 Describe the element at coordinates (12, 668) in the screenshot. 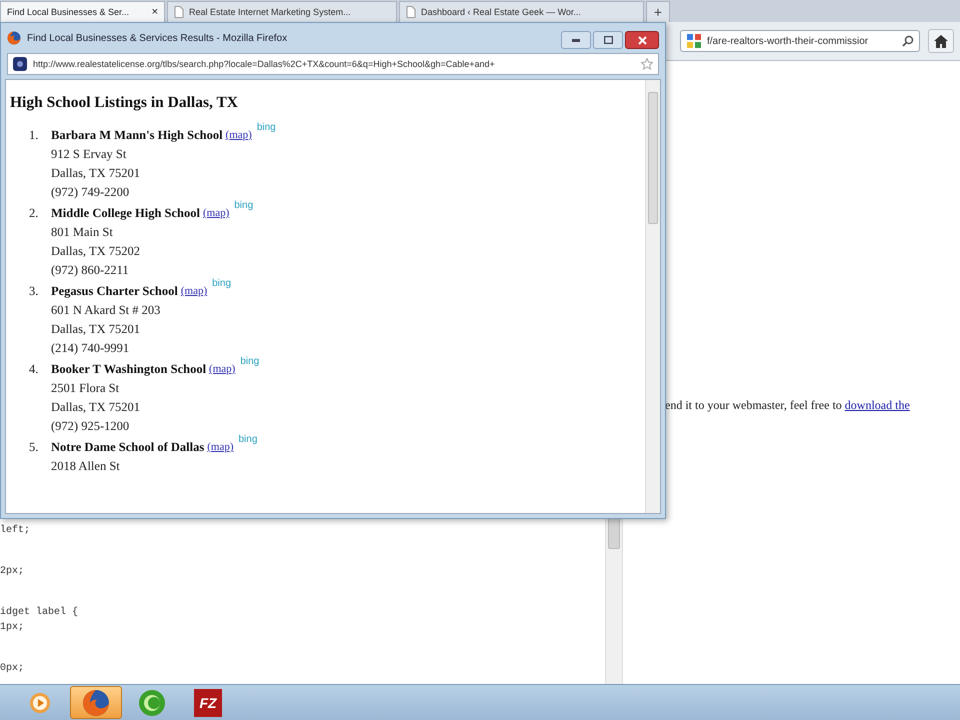

I see `code-line: 0px;` at that location.